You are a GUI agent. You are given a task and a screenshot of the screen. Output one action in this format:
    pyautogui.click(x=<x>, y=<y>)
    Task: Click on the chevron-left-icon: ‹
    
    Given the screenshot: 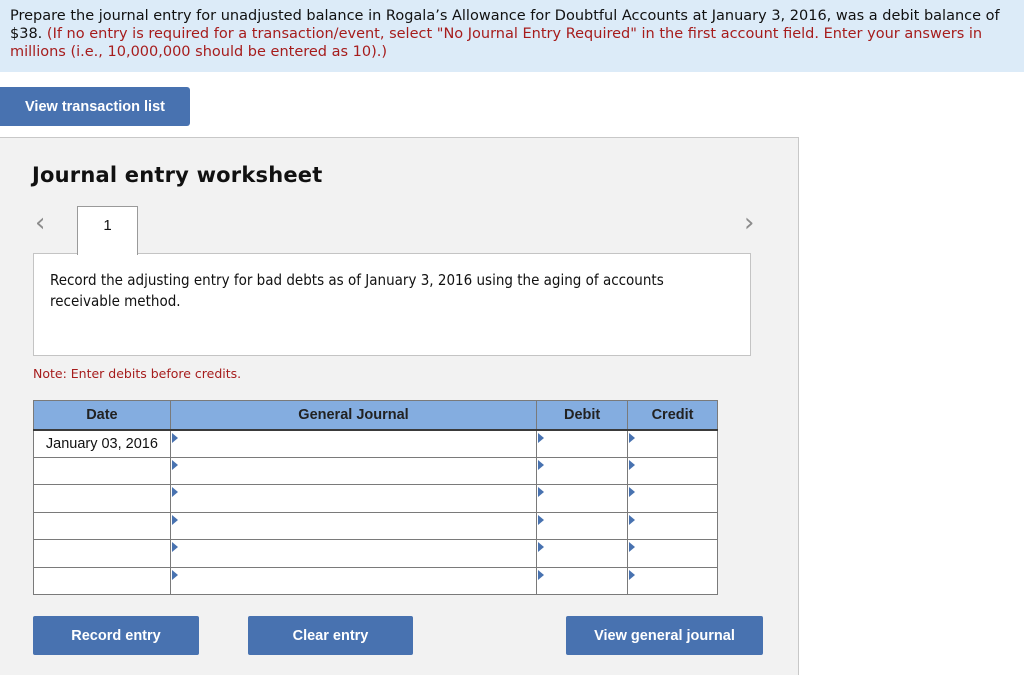 What is the action you would take?
    pyautogui.click(x=40, y=223)
    